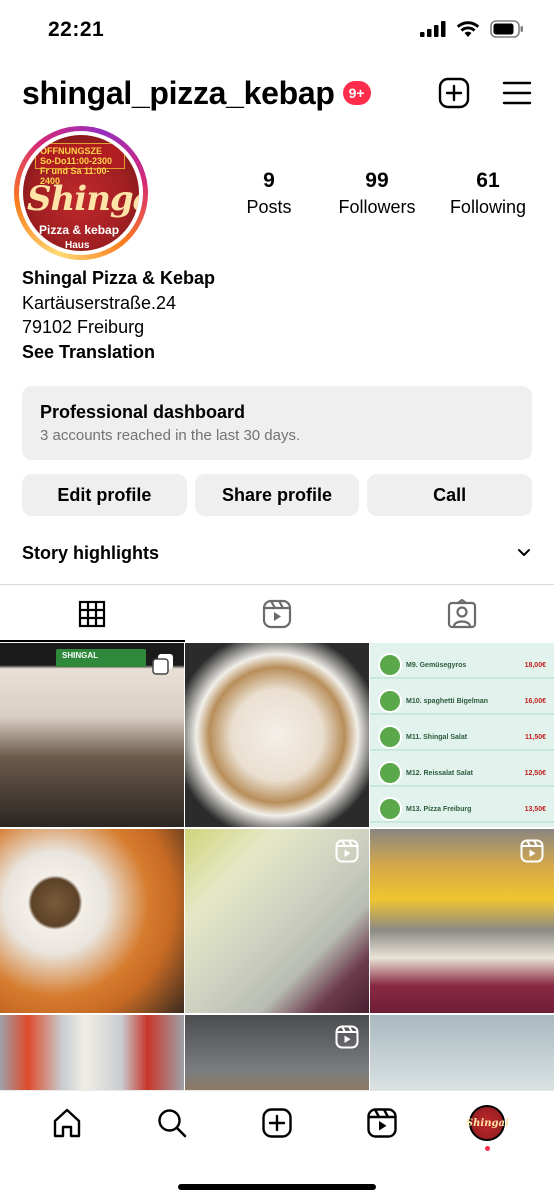 Image resolution: width=554 pixels, height=1200 pixels. Describe the element at coordinates (468, 29) in the screenshot. I see `wifi-icon` at that location.